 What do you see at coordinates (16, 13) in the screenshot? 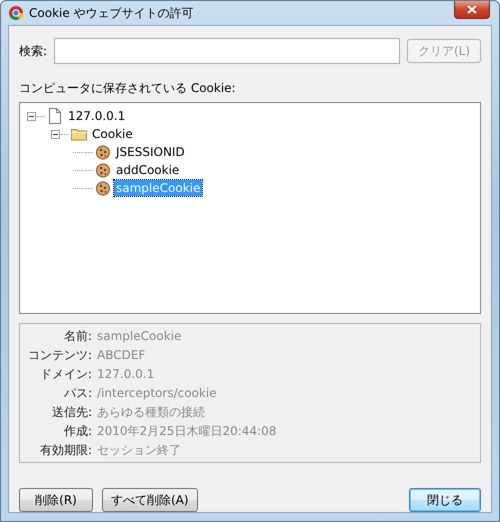
I see `app-logo-icon` at bounding box center [16, 13].